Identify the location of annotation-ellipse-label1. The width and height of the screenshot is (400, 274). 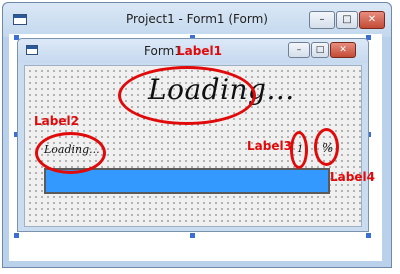
(187, 95).